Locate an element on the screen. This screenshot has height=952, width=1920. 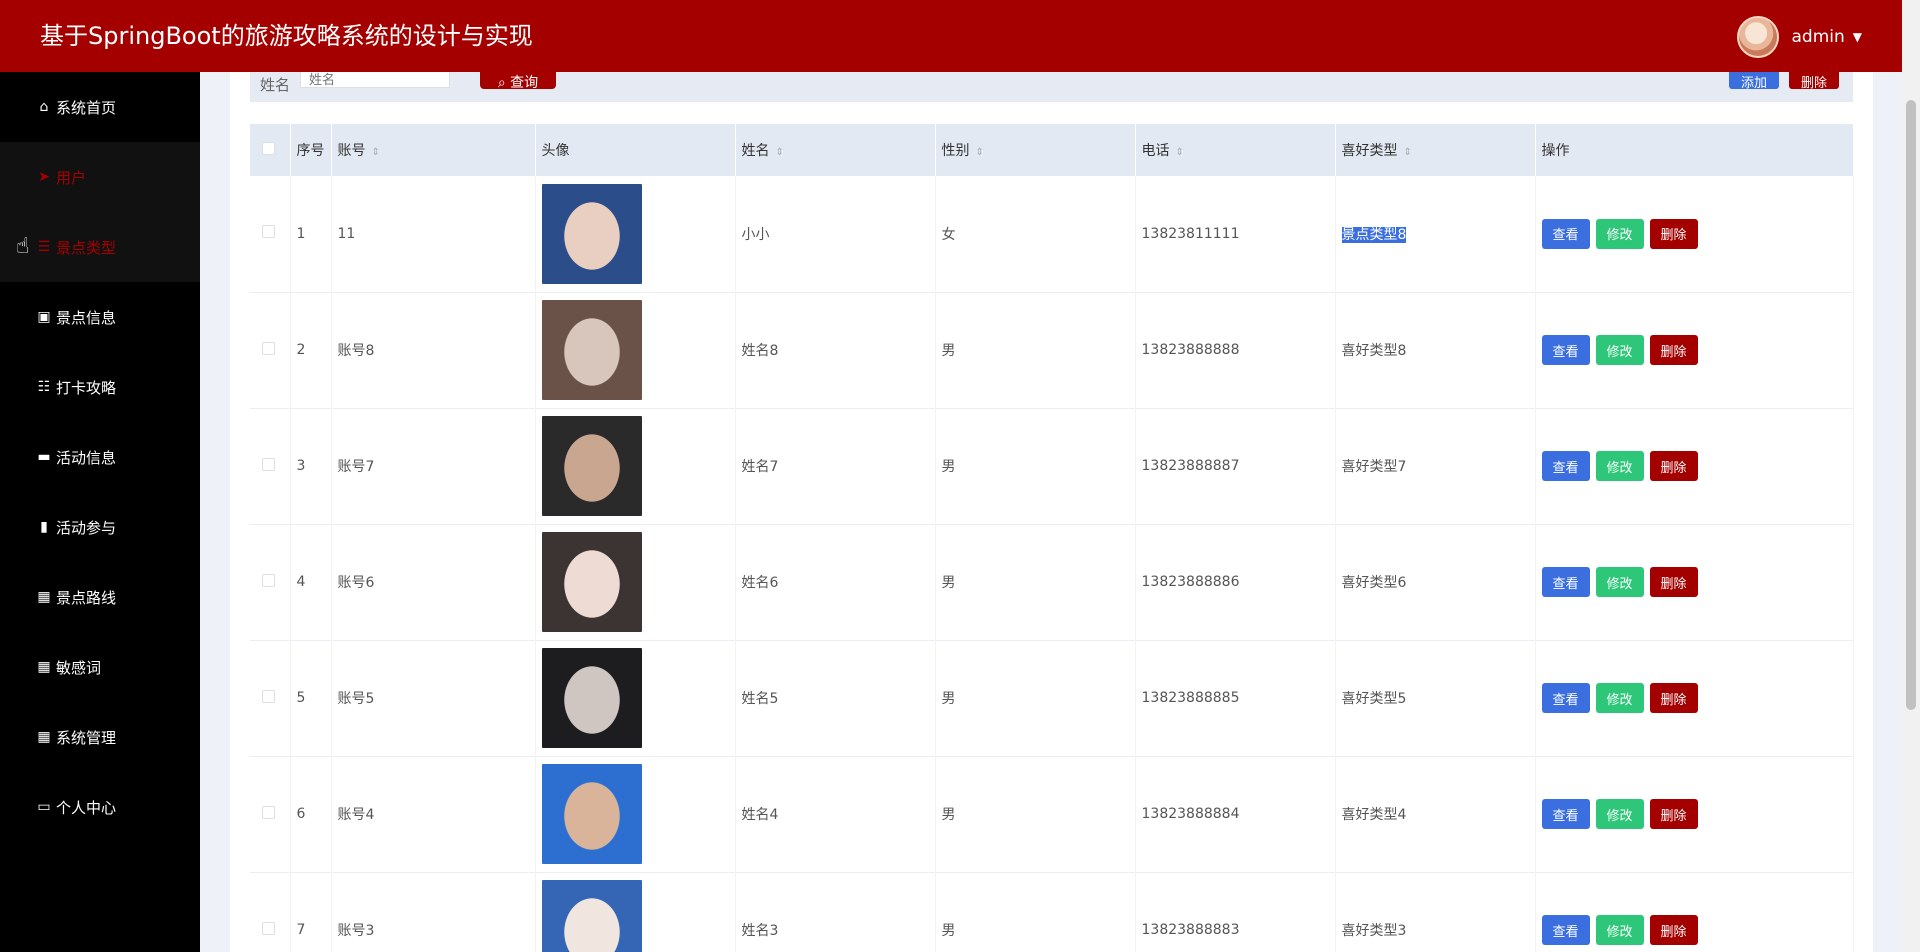
search-label: 姓名 is located at coordinates (275, 85).